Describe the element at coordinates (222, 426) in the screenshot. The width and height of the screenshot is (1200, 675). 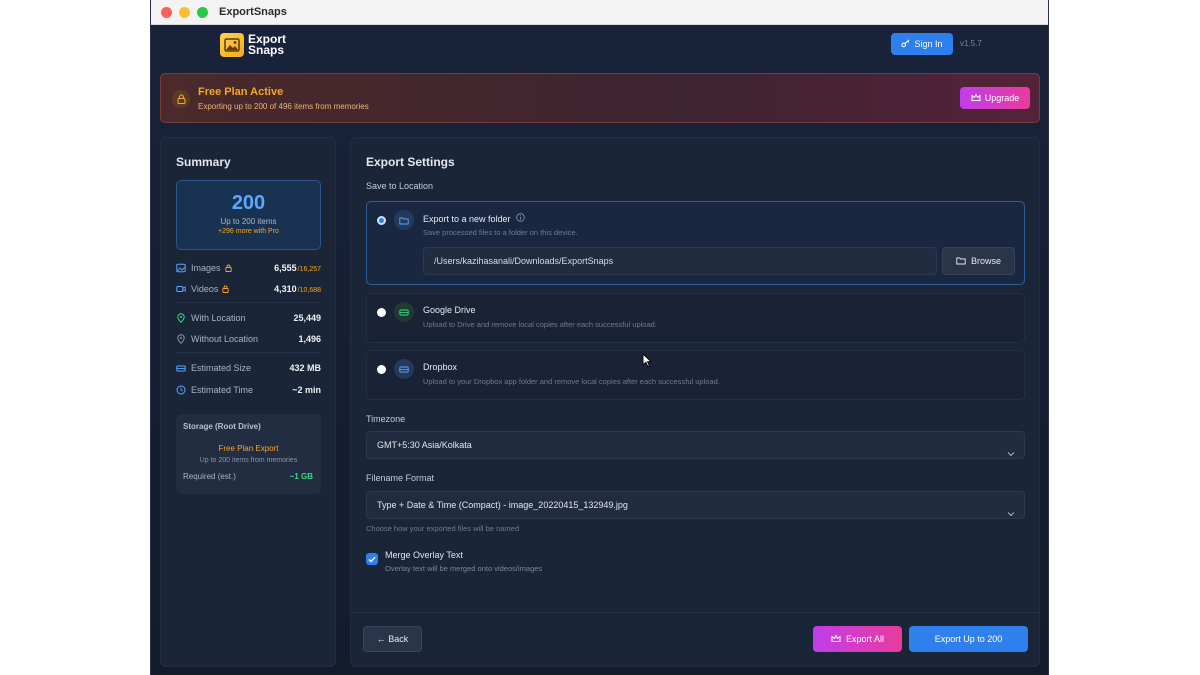
I see `storage-title: Storage (Root Drive)` at that location.